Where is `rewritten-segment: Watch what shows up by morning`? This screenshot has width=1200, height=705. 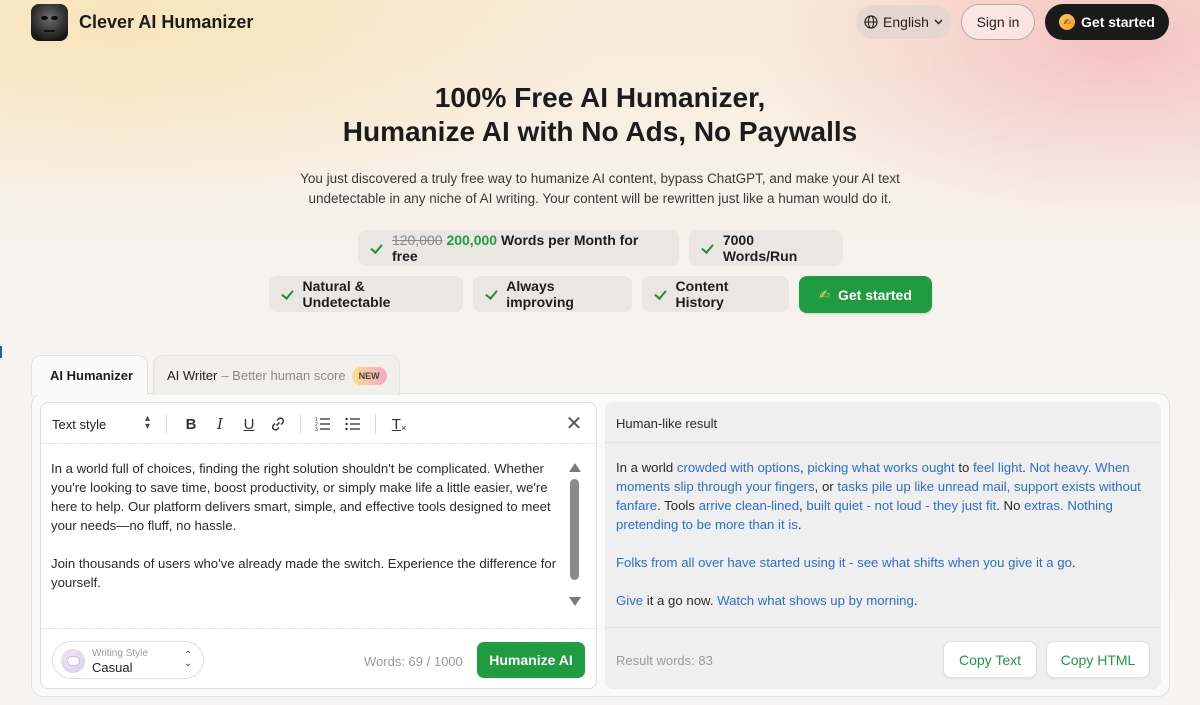
rewritten-segment: Watch what shows up by morning is located at coordinates (815, 600).